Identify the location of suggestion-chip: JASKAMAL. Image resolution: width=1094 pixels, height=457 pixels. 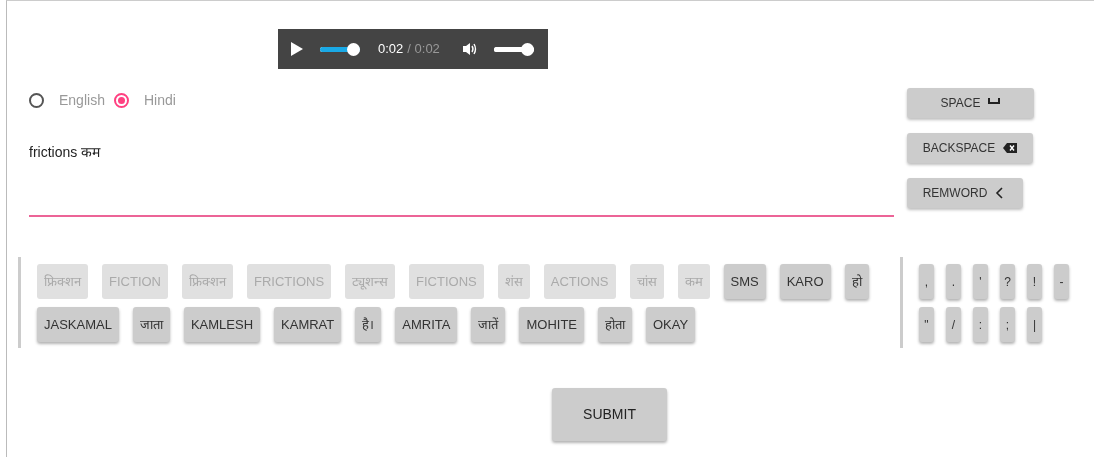
(78, 324).